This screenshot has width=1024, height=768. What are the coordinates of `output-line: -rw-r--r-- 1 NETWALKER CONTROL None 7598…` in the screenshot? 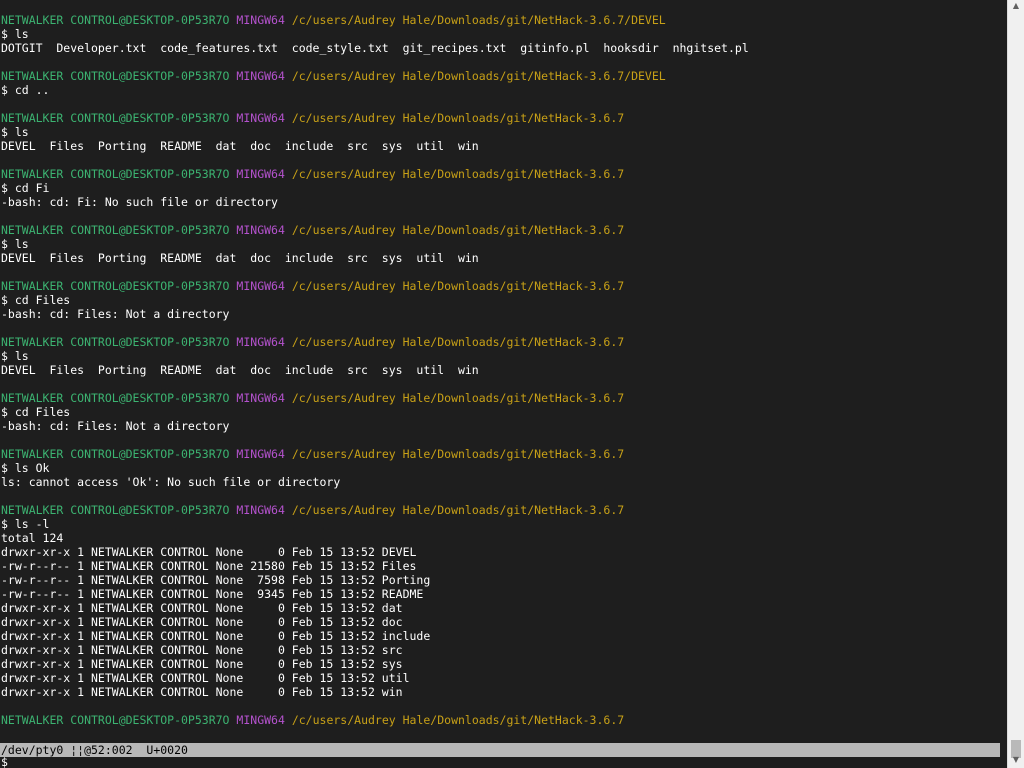 It's located at (216, 580).